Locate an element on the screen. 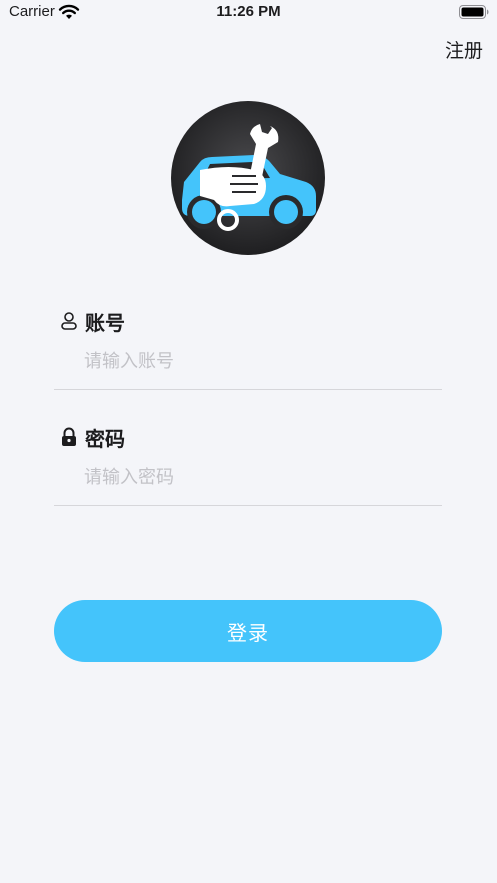 This screenshot has width=497, height=883. password-label-row: 密码 is located at coordinates (92, 437).